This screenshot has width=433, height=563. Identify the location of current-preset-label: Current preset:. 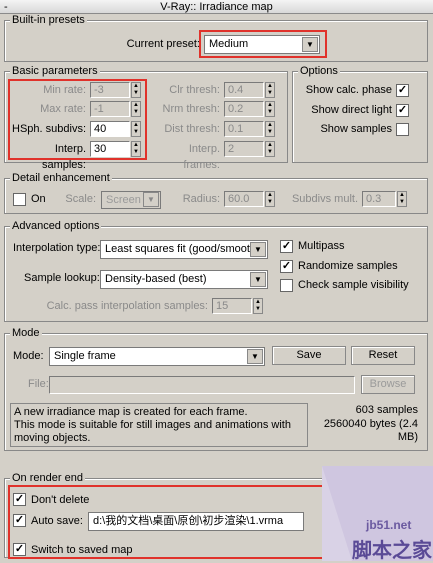
(163, 44).